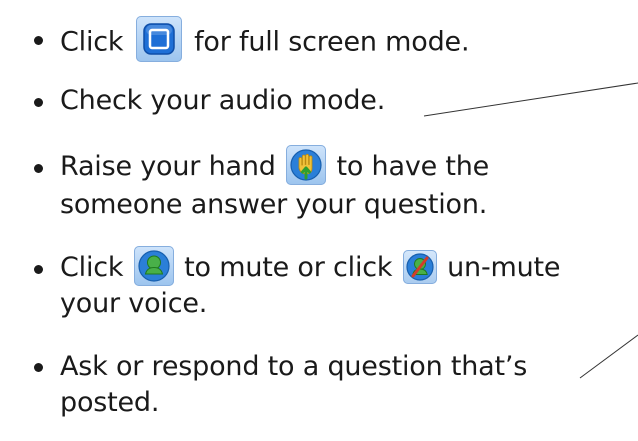  What do you see at coordinates (413, 166) in the screenshot?
I see `item-text-post: to have the` at bounding box center [413, 166].